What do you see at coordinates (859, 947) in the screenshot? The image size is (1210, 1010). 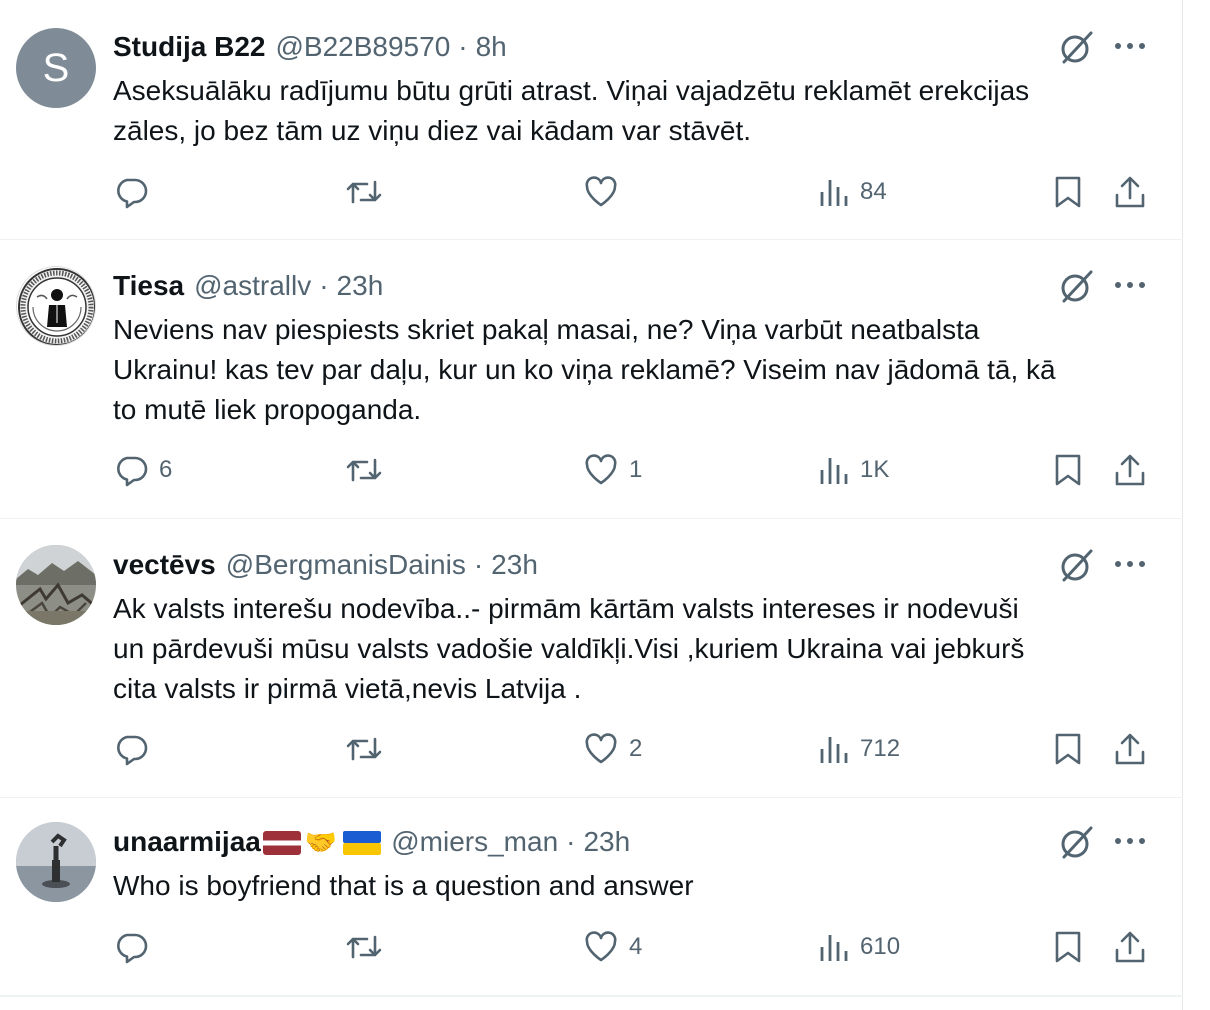 I see `views-button: 610` at bounding box center [859, 947].